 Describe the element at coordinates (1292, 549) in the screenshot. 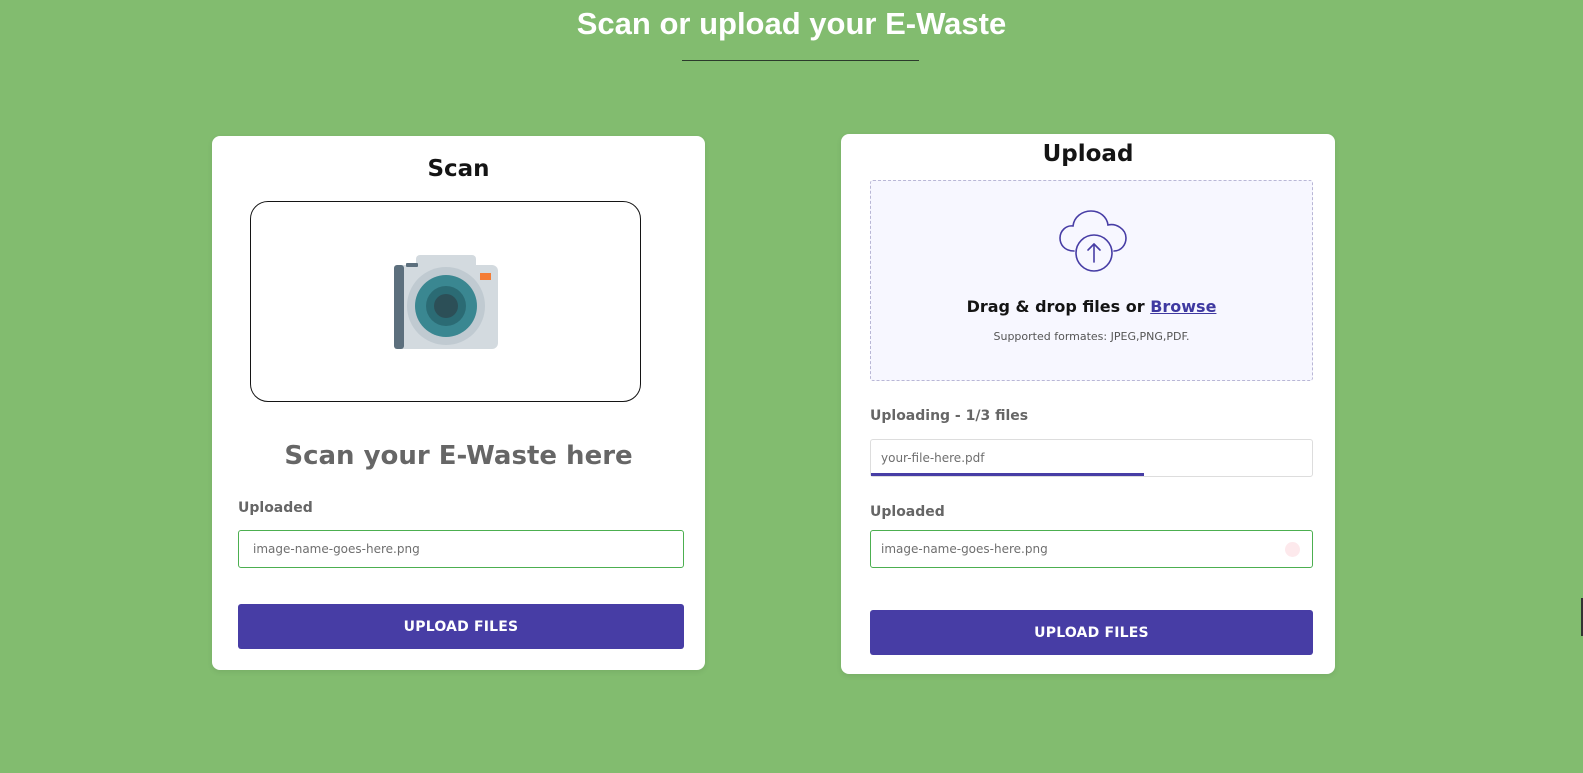

I see `remove-file-icon` at that location.